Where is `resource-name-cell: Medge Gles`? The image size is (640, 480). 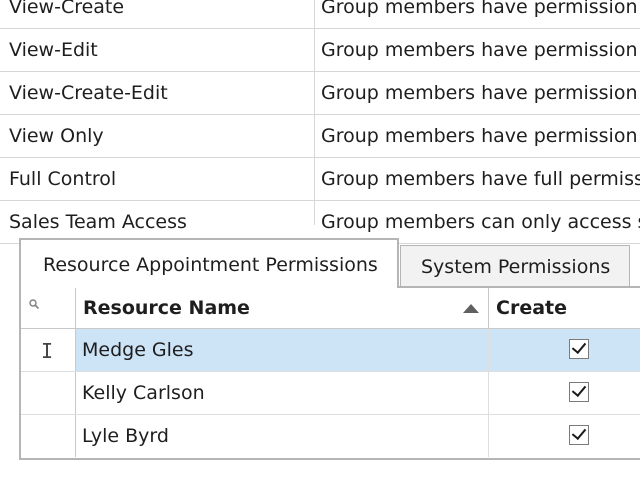 resource-name-cell: Medge Gles is located at coordinates (282, 350).